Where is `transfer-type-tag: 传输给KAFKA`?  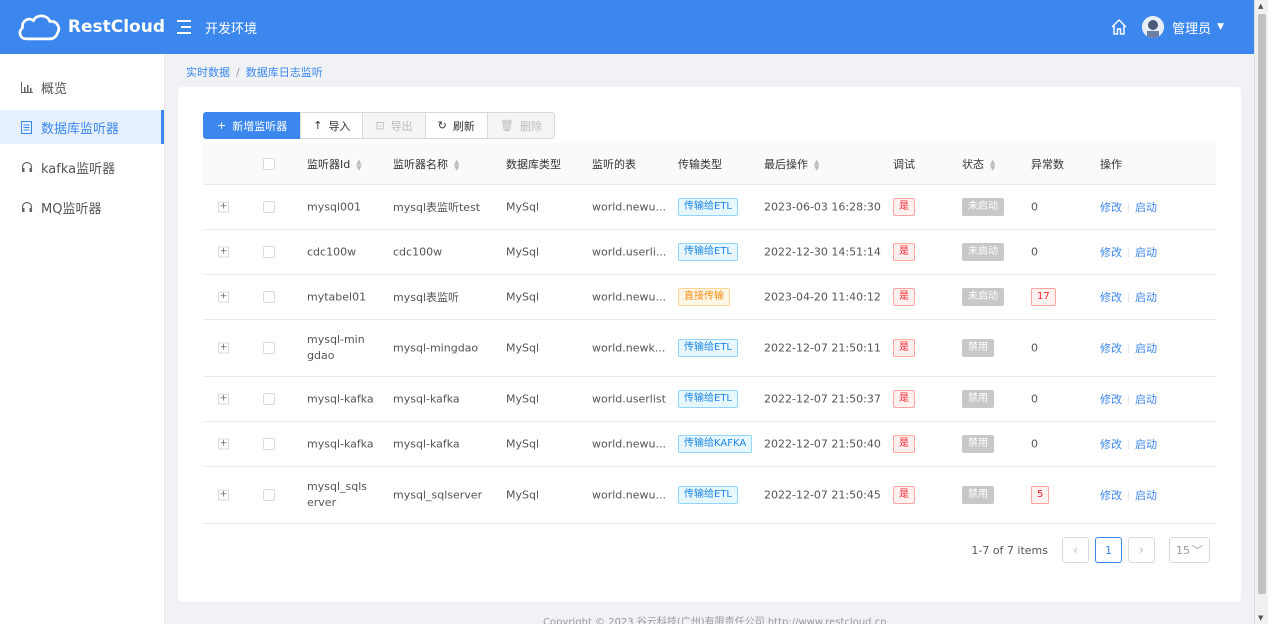 transfer-type-tag: 传输给KAFKA is located at coordinates (715, 444).